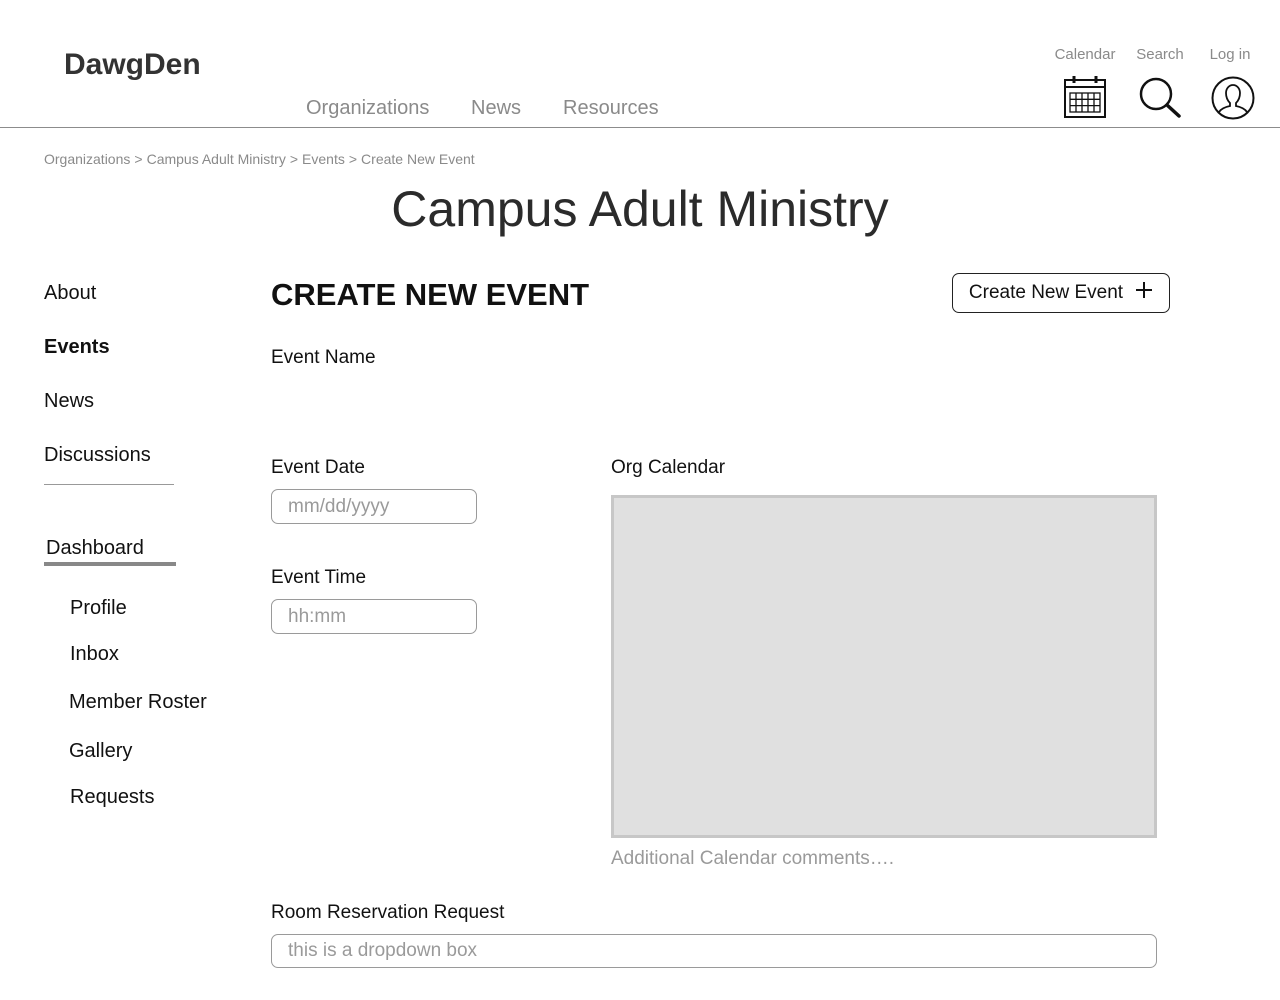  Describe the element at coordinates (640, 209) in the screenshot. I see `page-title: Campus Adult Ministry` at that location.